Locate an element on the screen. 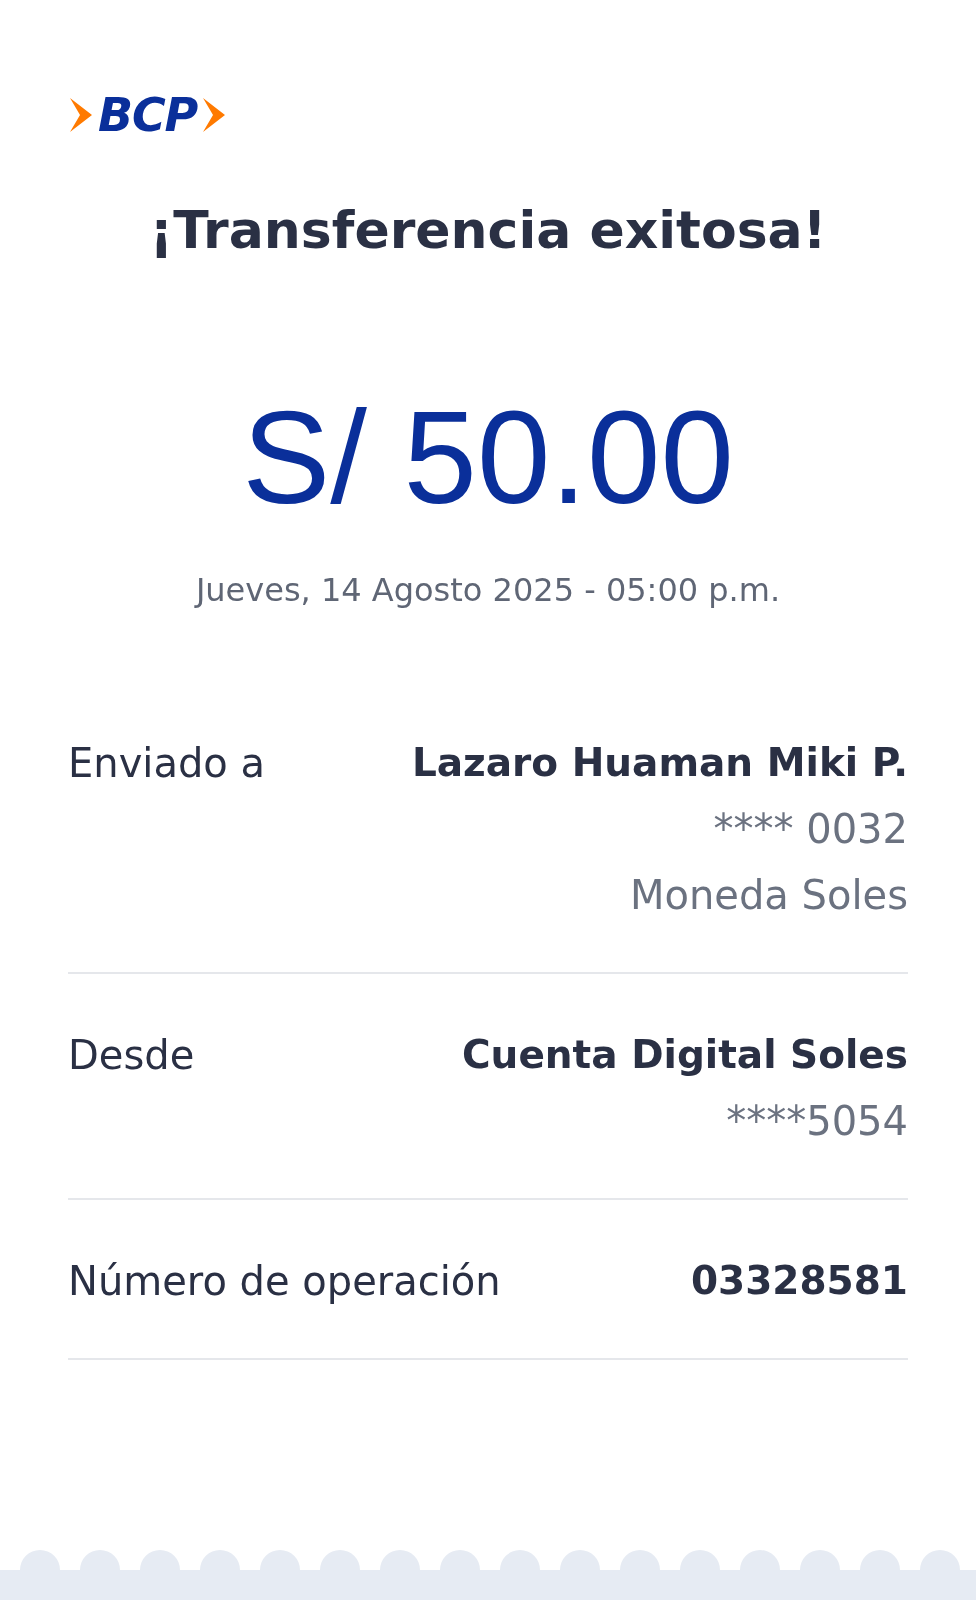  detail-value: 03328581 is located at coordinates (799, 1281).